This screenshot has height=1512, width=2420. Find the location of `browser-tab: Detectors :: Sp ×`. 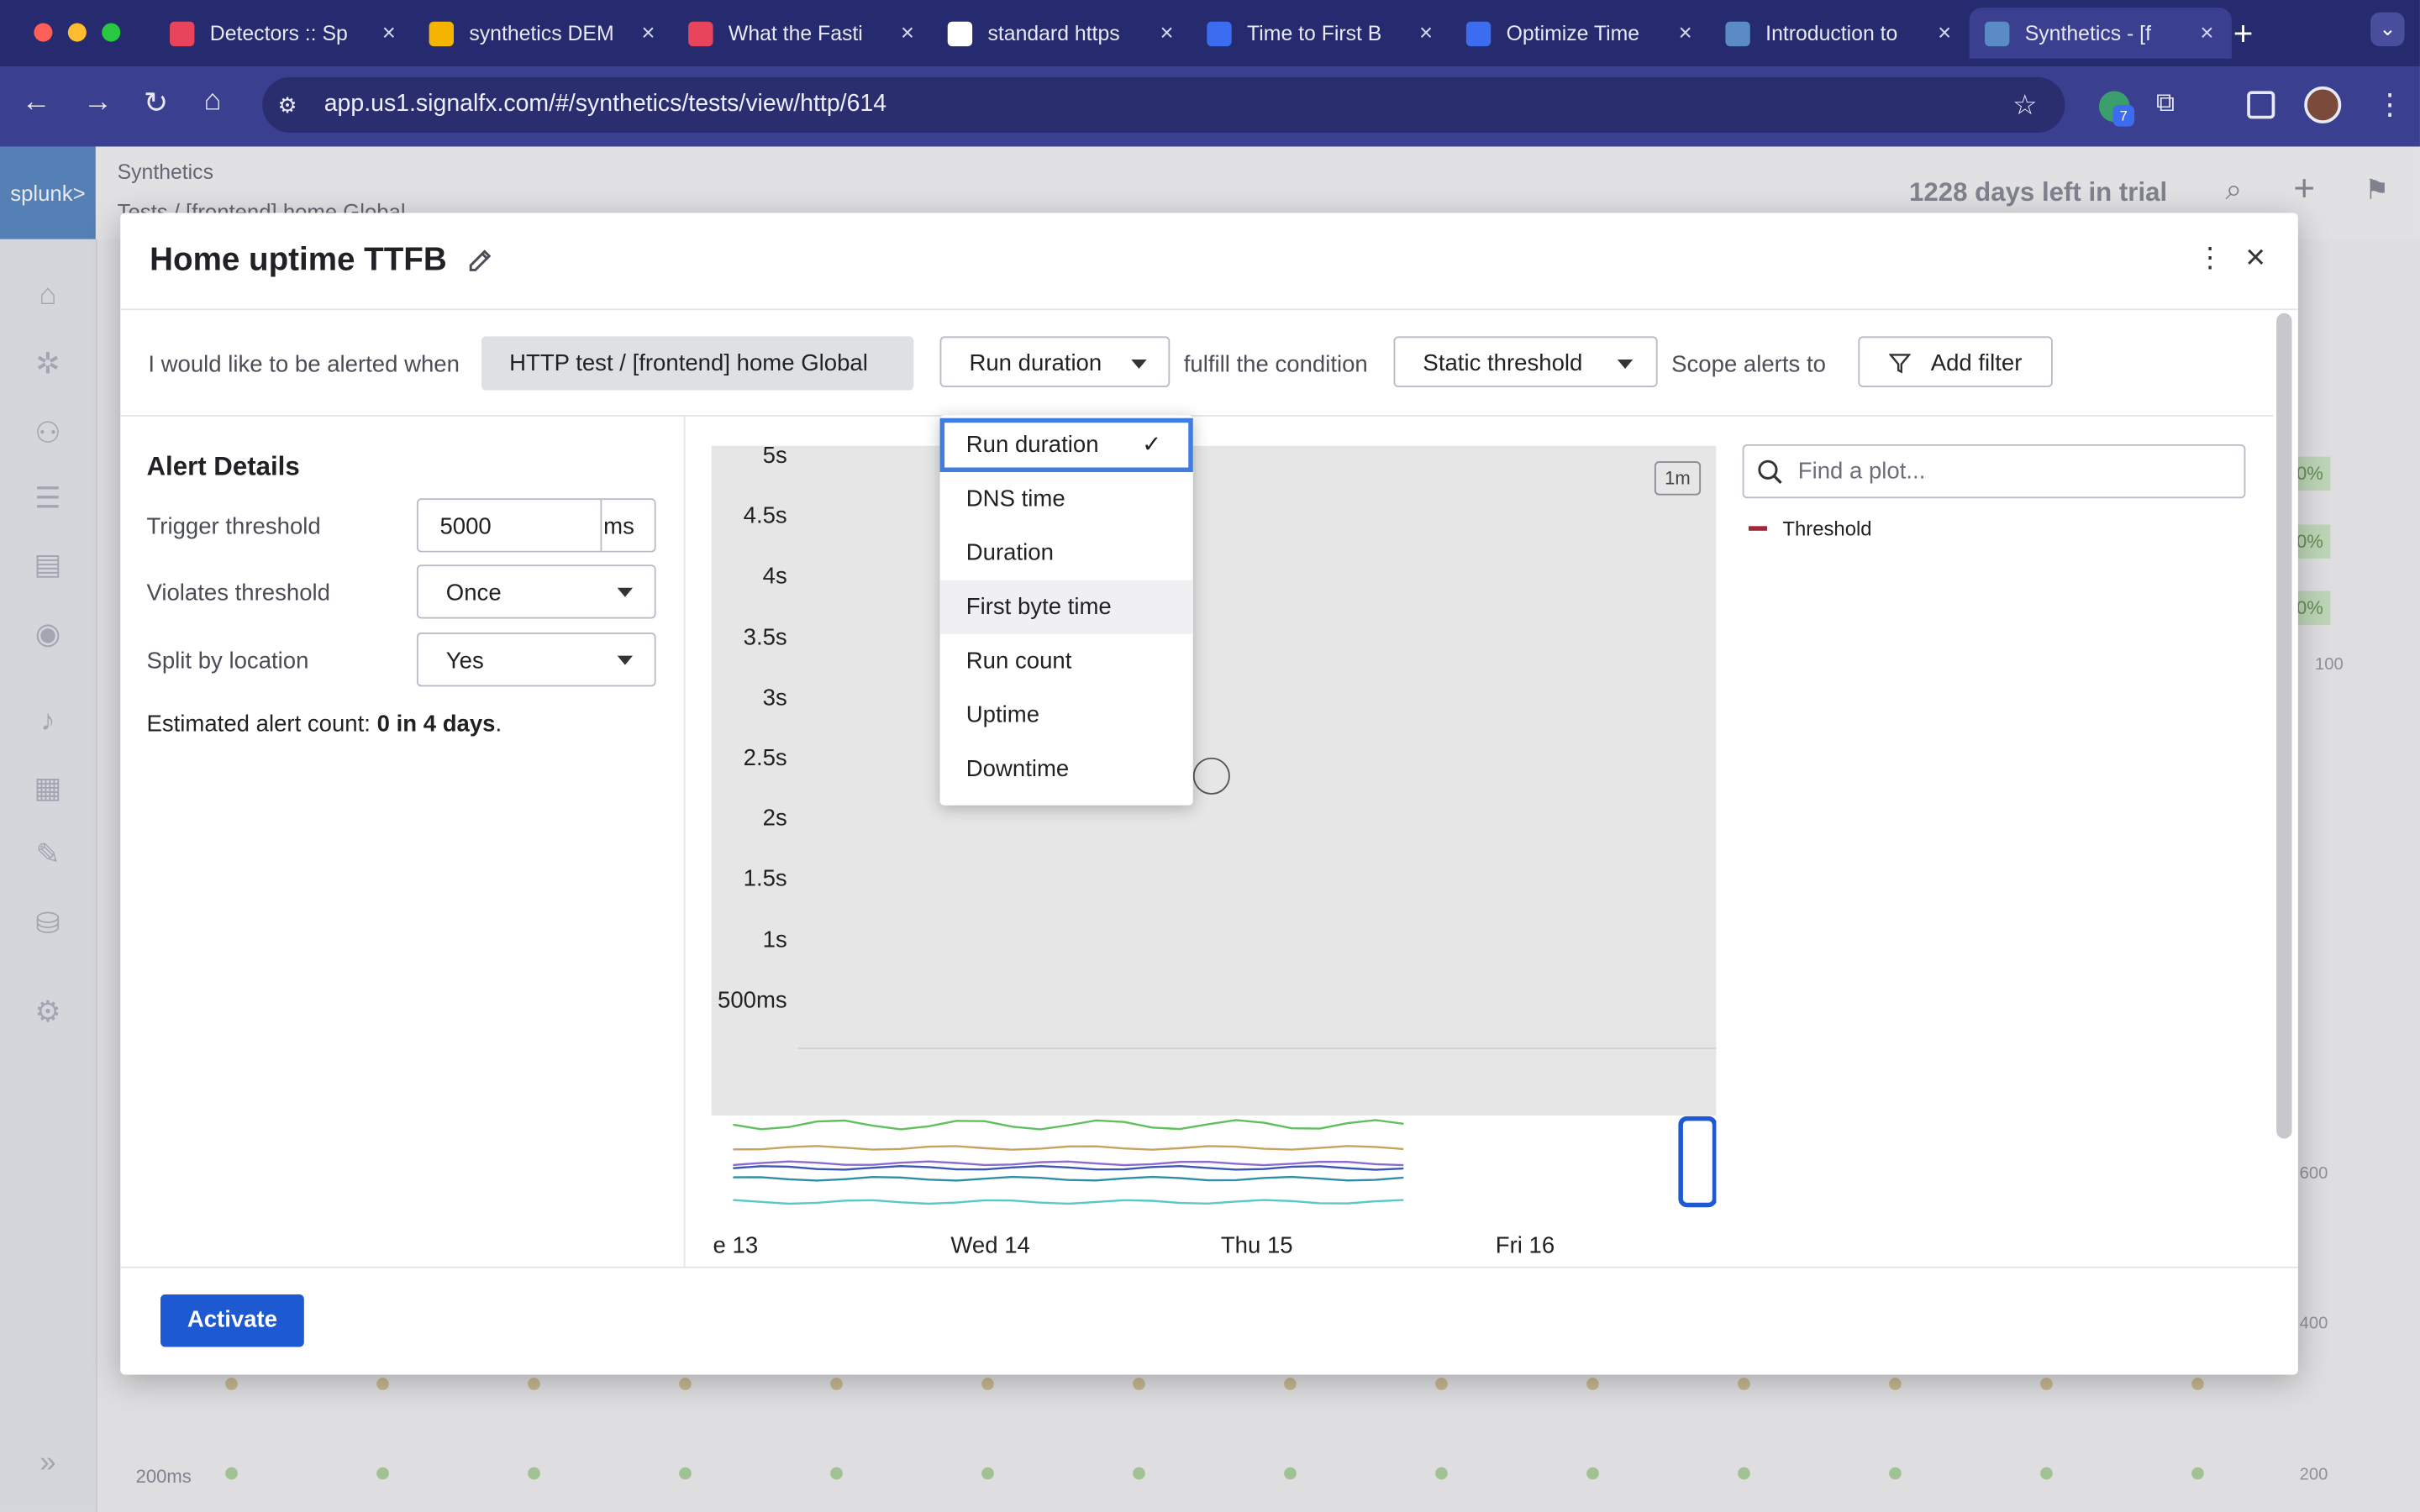

browser-tab: Detectors :: Sp × is located at coordinates (284, 33).